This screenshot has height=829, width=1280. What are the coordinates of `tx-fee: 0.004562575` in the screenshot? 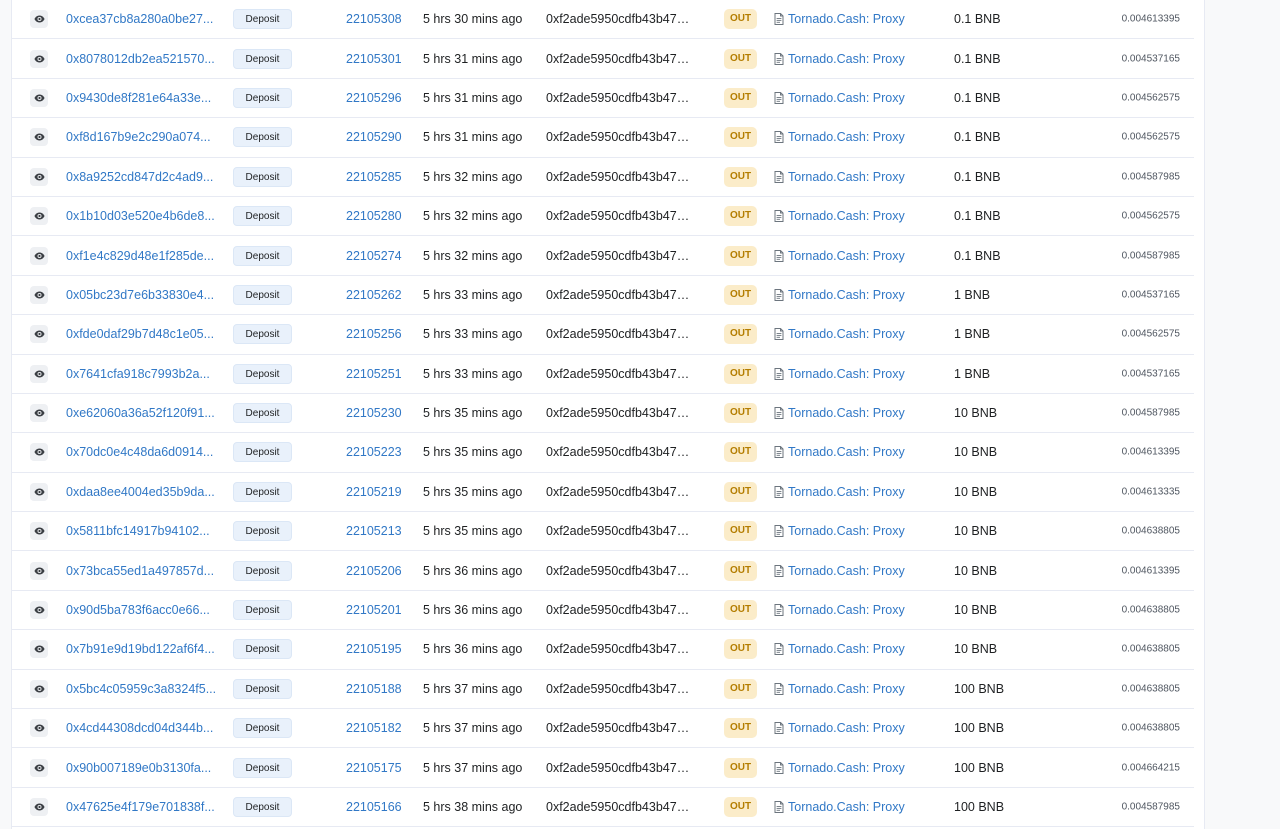 It's located at (1150, 216).